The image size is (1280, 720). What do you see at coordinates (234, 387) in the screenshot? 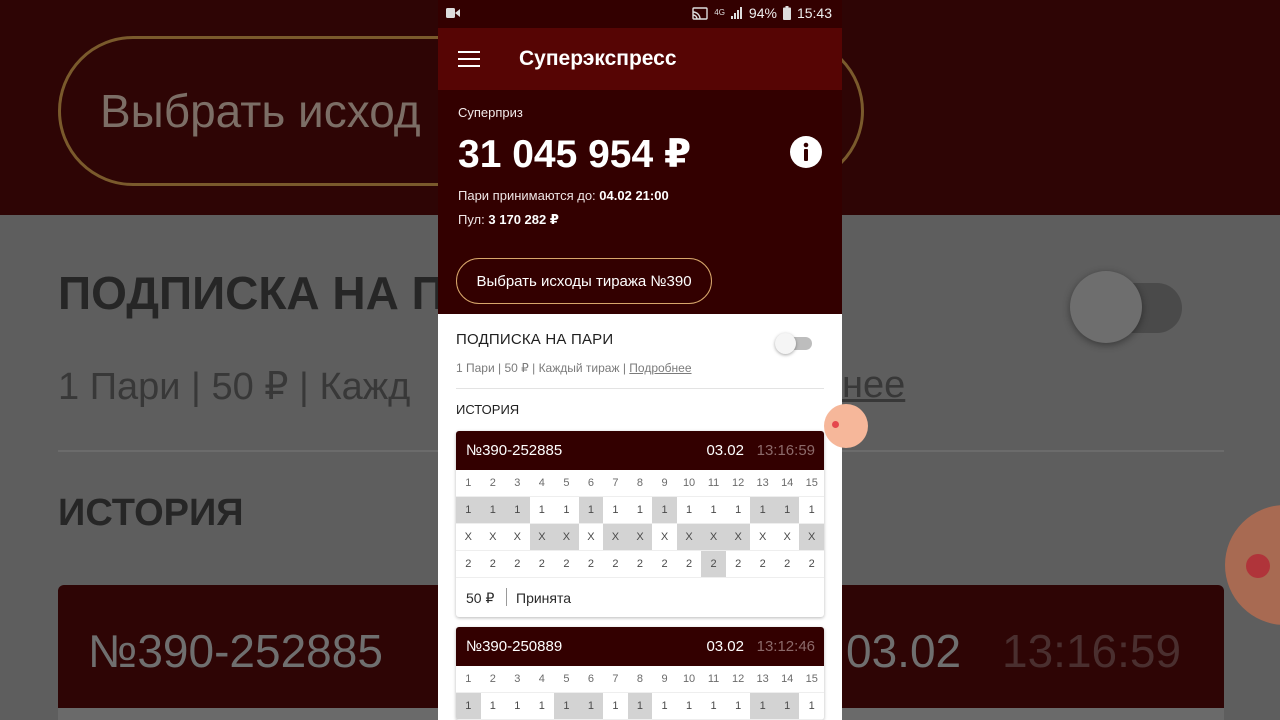
I see `bg-subscription-line: 1 Пари | 50 ₽ | Кажд` at bounding box center [234, 387].